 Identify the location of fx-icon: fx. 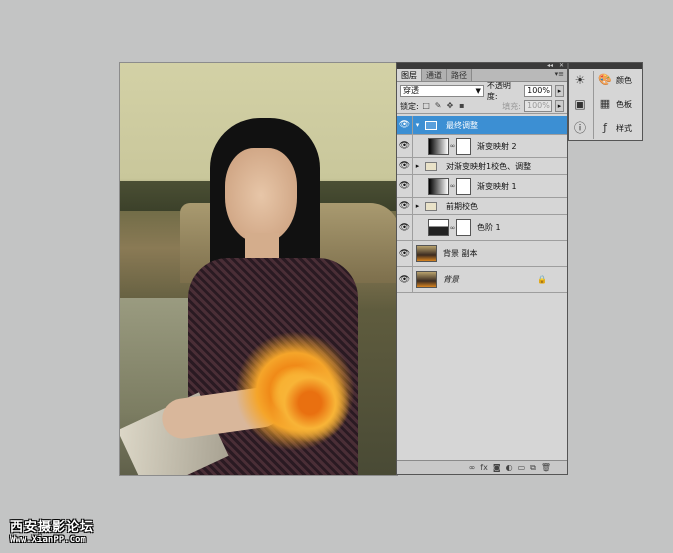
(484, 467).